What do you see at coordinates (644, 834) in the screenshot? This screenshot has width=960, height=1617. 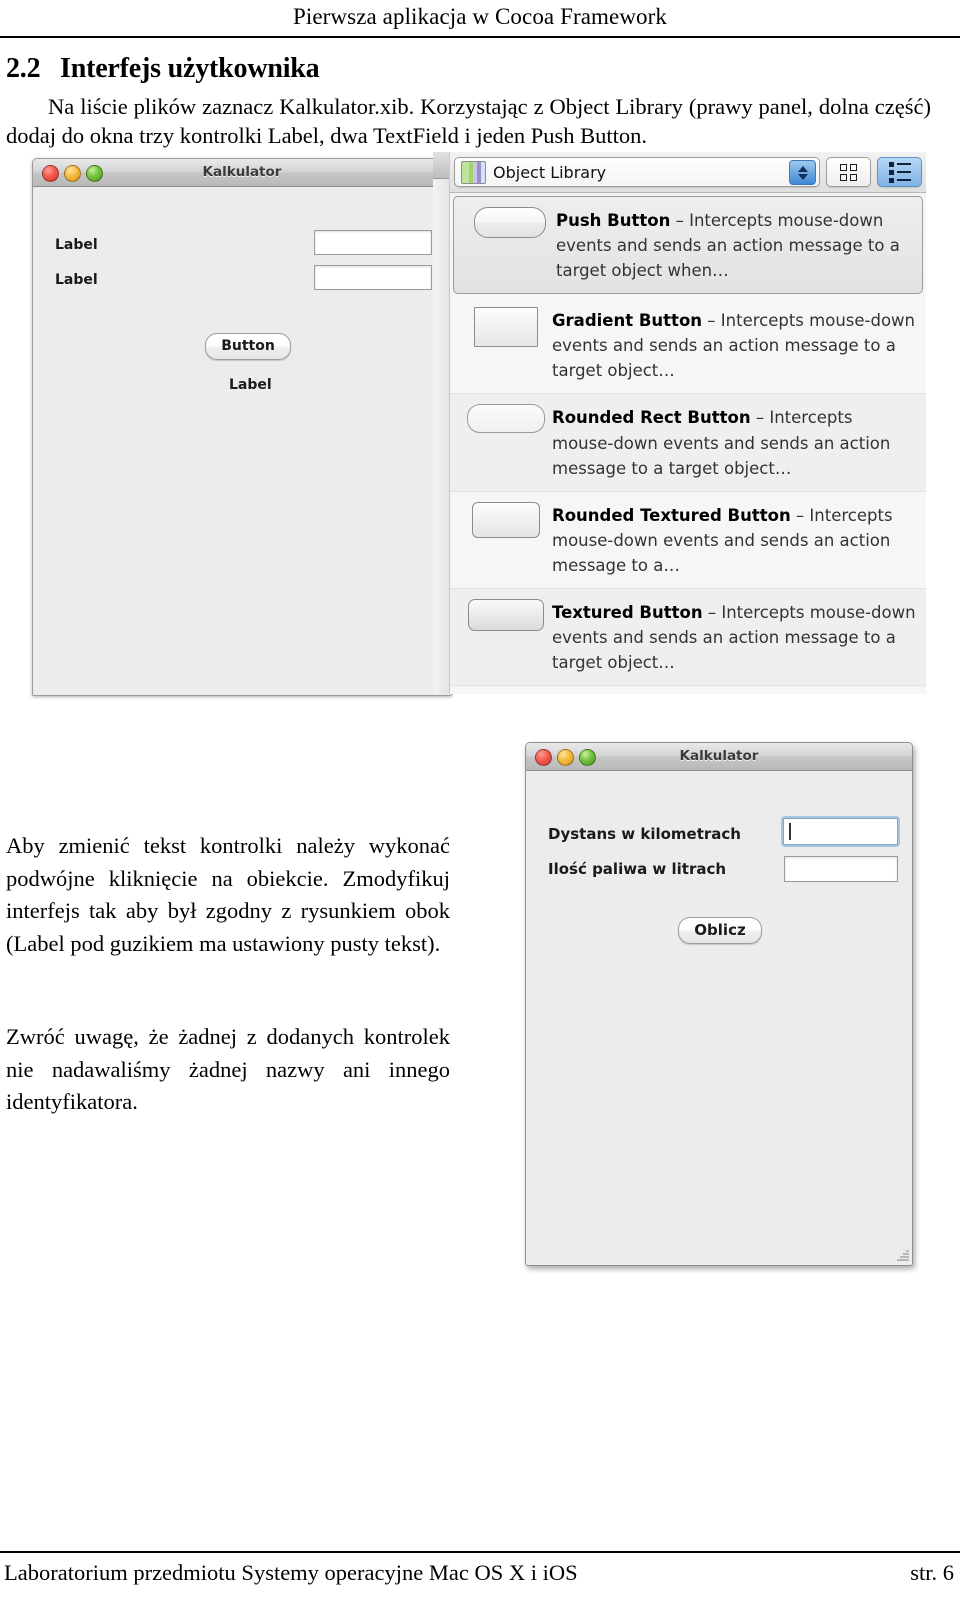 I see `label-distance: Dystans w kilometrach` at bounding box center [644, 834].